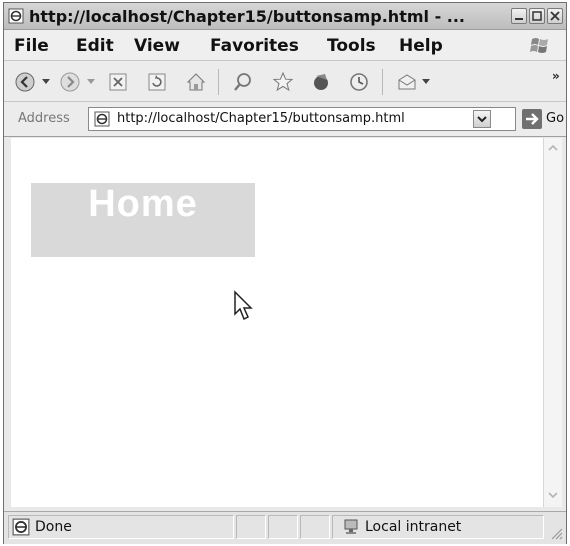  I want to click on zone-text: Local intranet, so click(413, 527).